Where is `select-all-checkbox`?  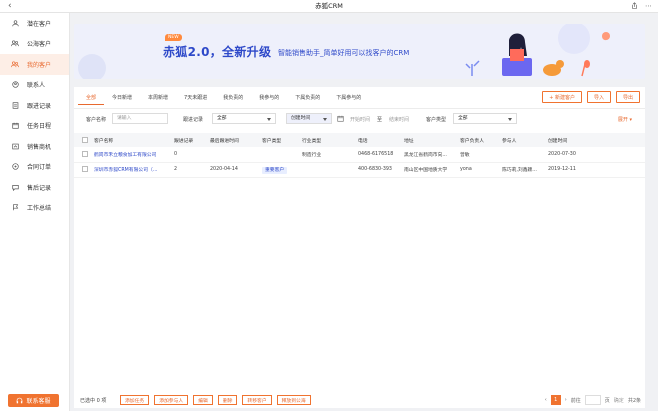 select-all-checkbox is located at coordinates (85, 139).